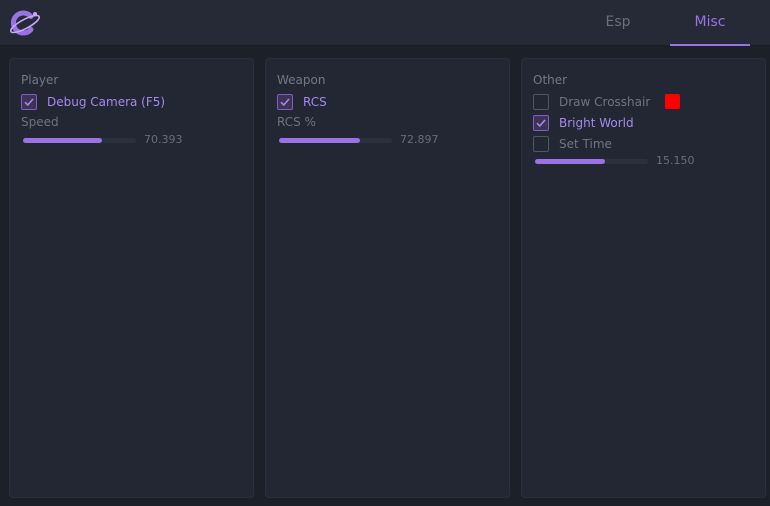 Image resolution: width=770 pixels, height=506 pixels. What do you see at coordinates (315, 102) in the screenshot?
I see `rcs-label: RCS` at bounding box center [315, 102].